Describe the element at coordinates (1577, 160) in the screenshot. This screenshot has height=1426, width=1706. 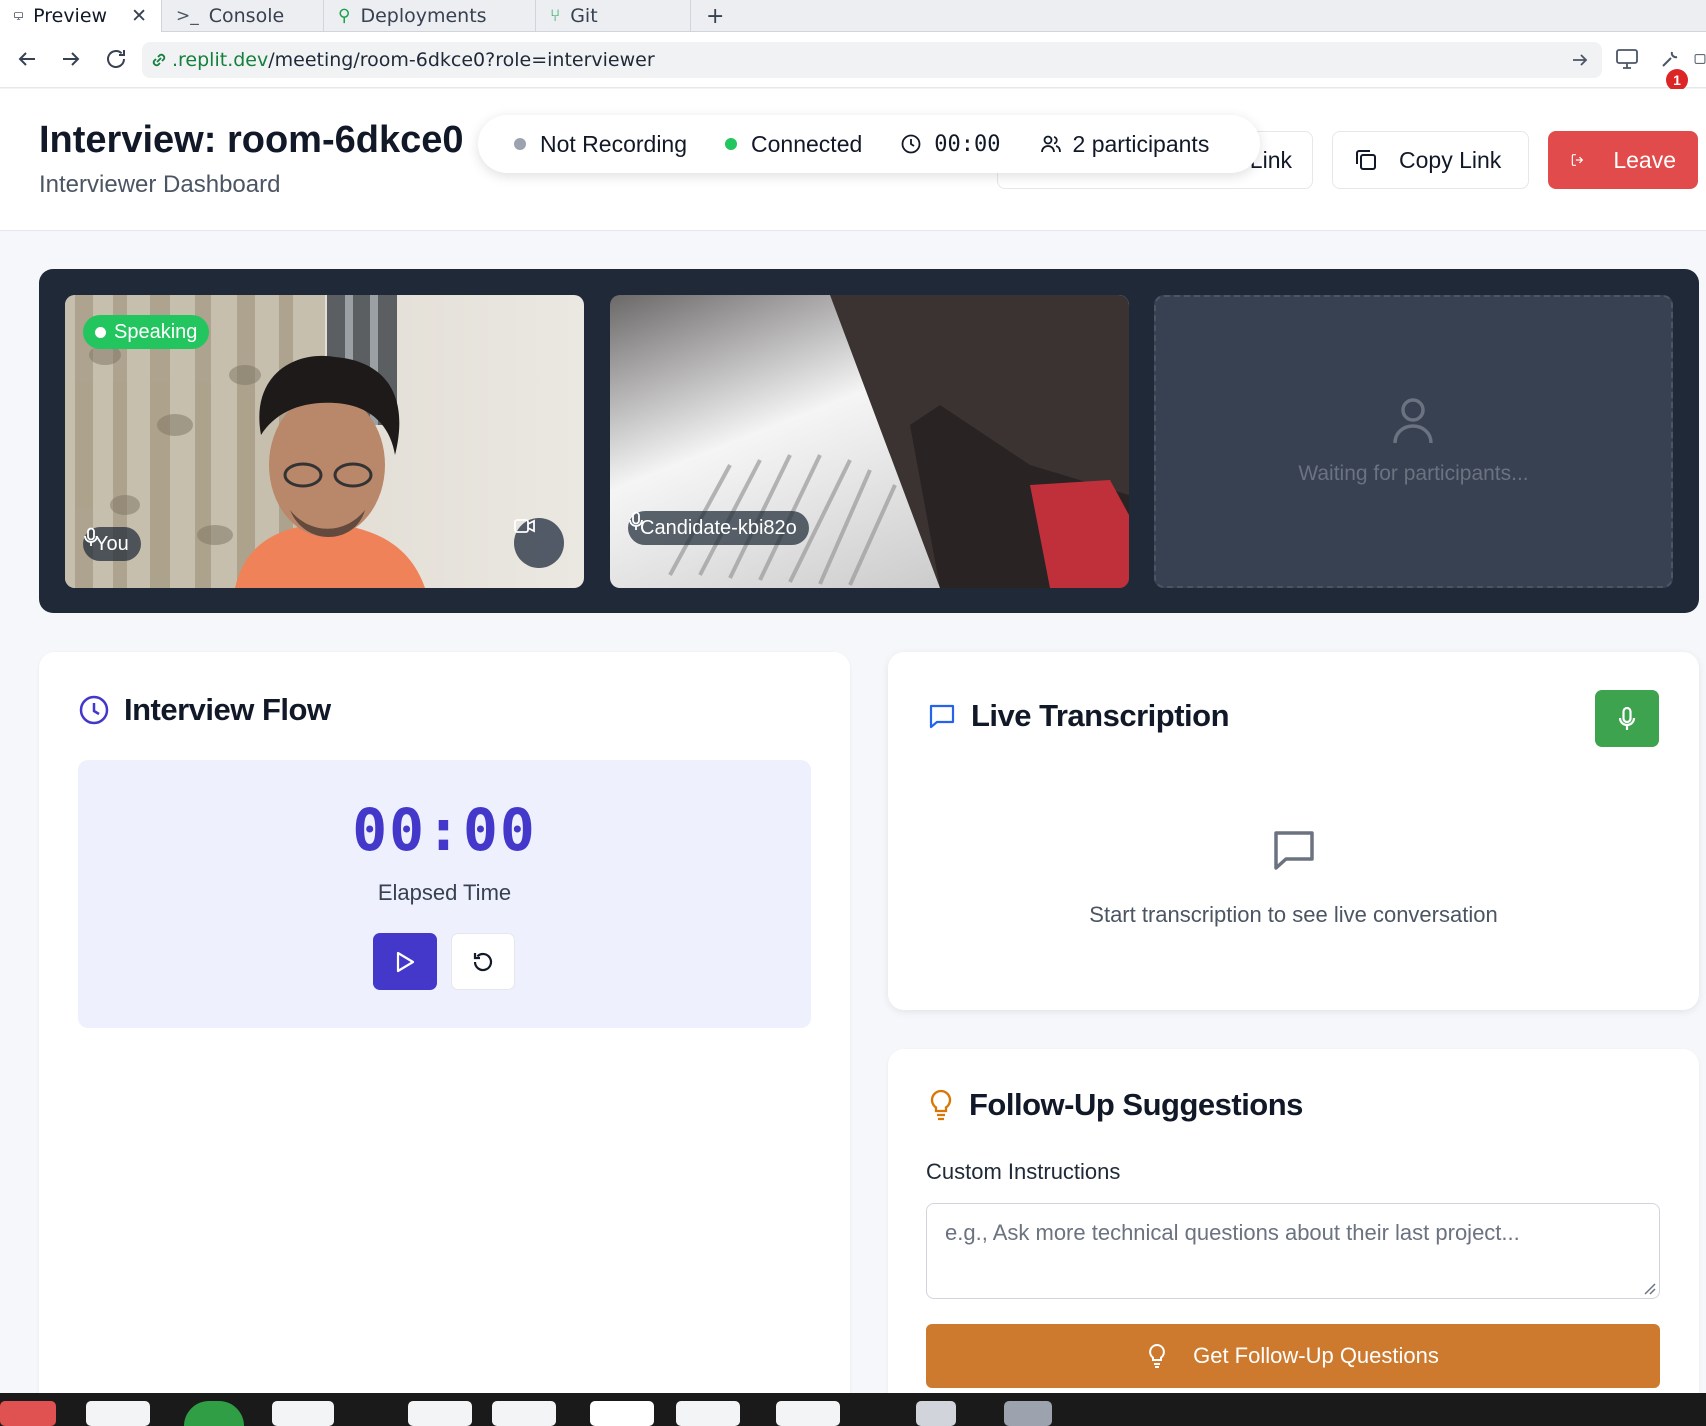
I see `logout-icon` at that location.